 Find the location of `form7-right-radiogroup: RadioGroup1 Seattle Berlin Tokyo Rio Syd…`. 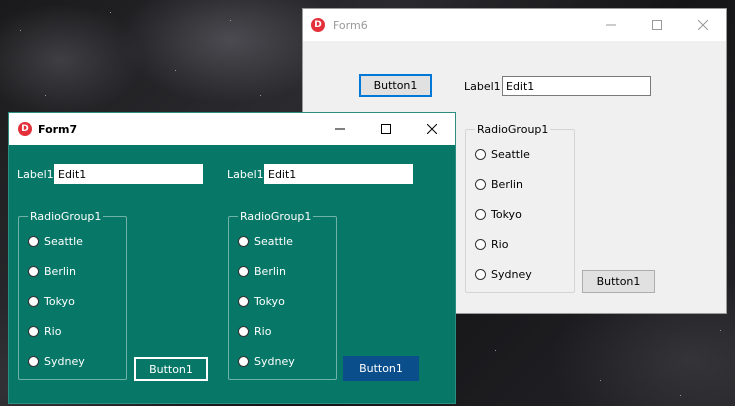

form7-right-radiogroup: RadioGroup1 Seattle Berlin Tokyo Rio Syd… is located at coordinates (282, 295).